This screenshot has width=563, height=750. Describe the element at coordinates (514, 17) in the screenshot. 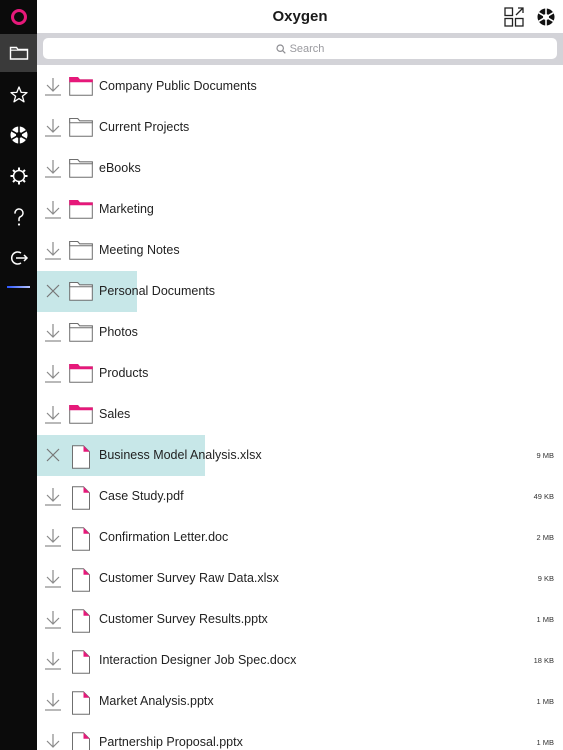

I see `expand-grid-button` at that location.